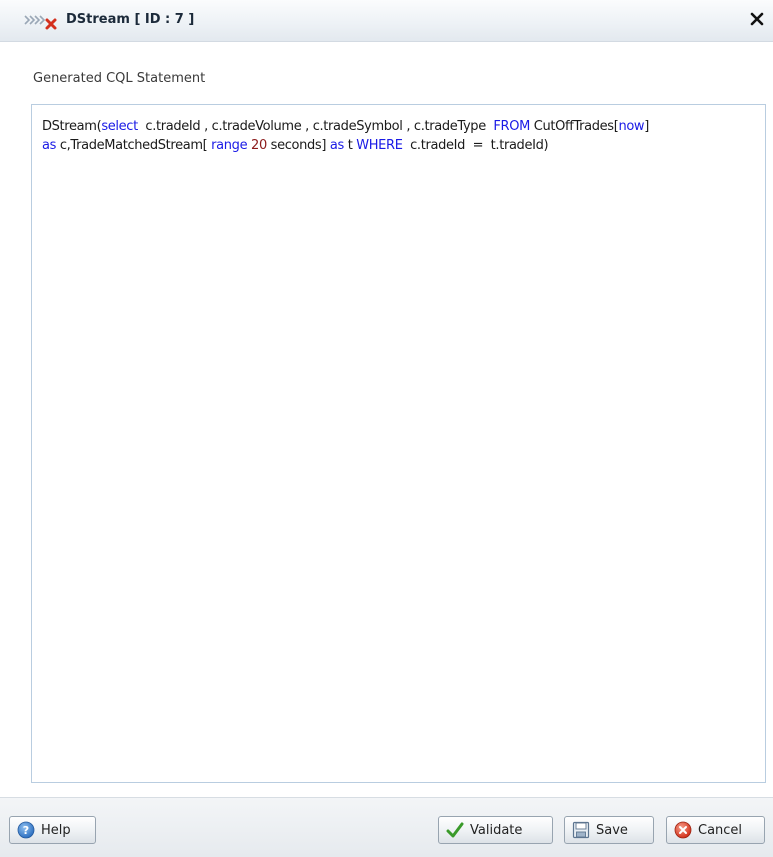 The image size is (773, 857). I want to click on validate-button-label: Validate, so click(496, 830).